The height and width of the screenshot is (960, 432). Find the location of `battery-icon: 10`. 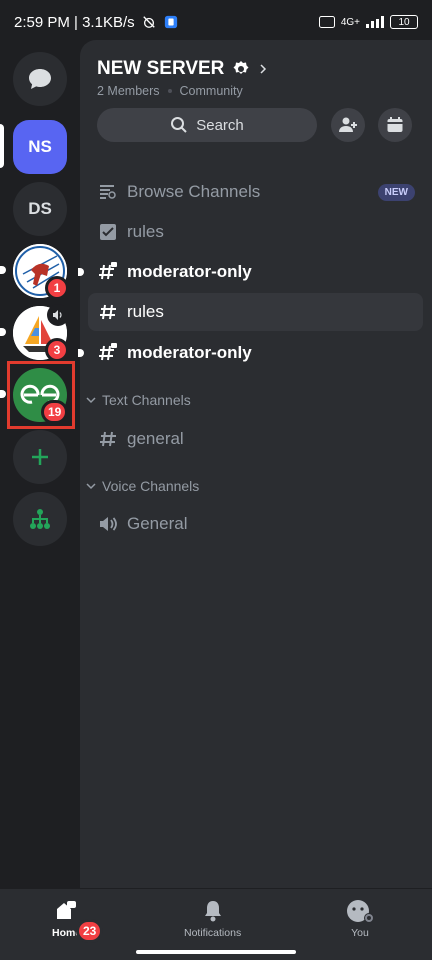

battery-icon: 10 is located at coordinates (404, 22).